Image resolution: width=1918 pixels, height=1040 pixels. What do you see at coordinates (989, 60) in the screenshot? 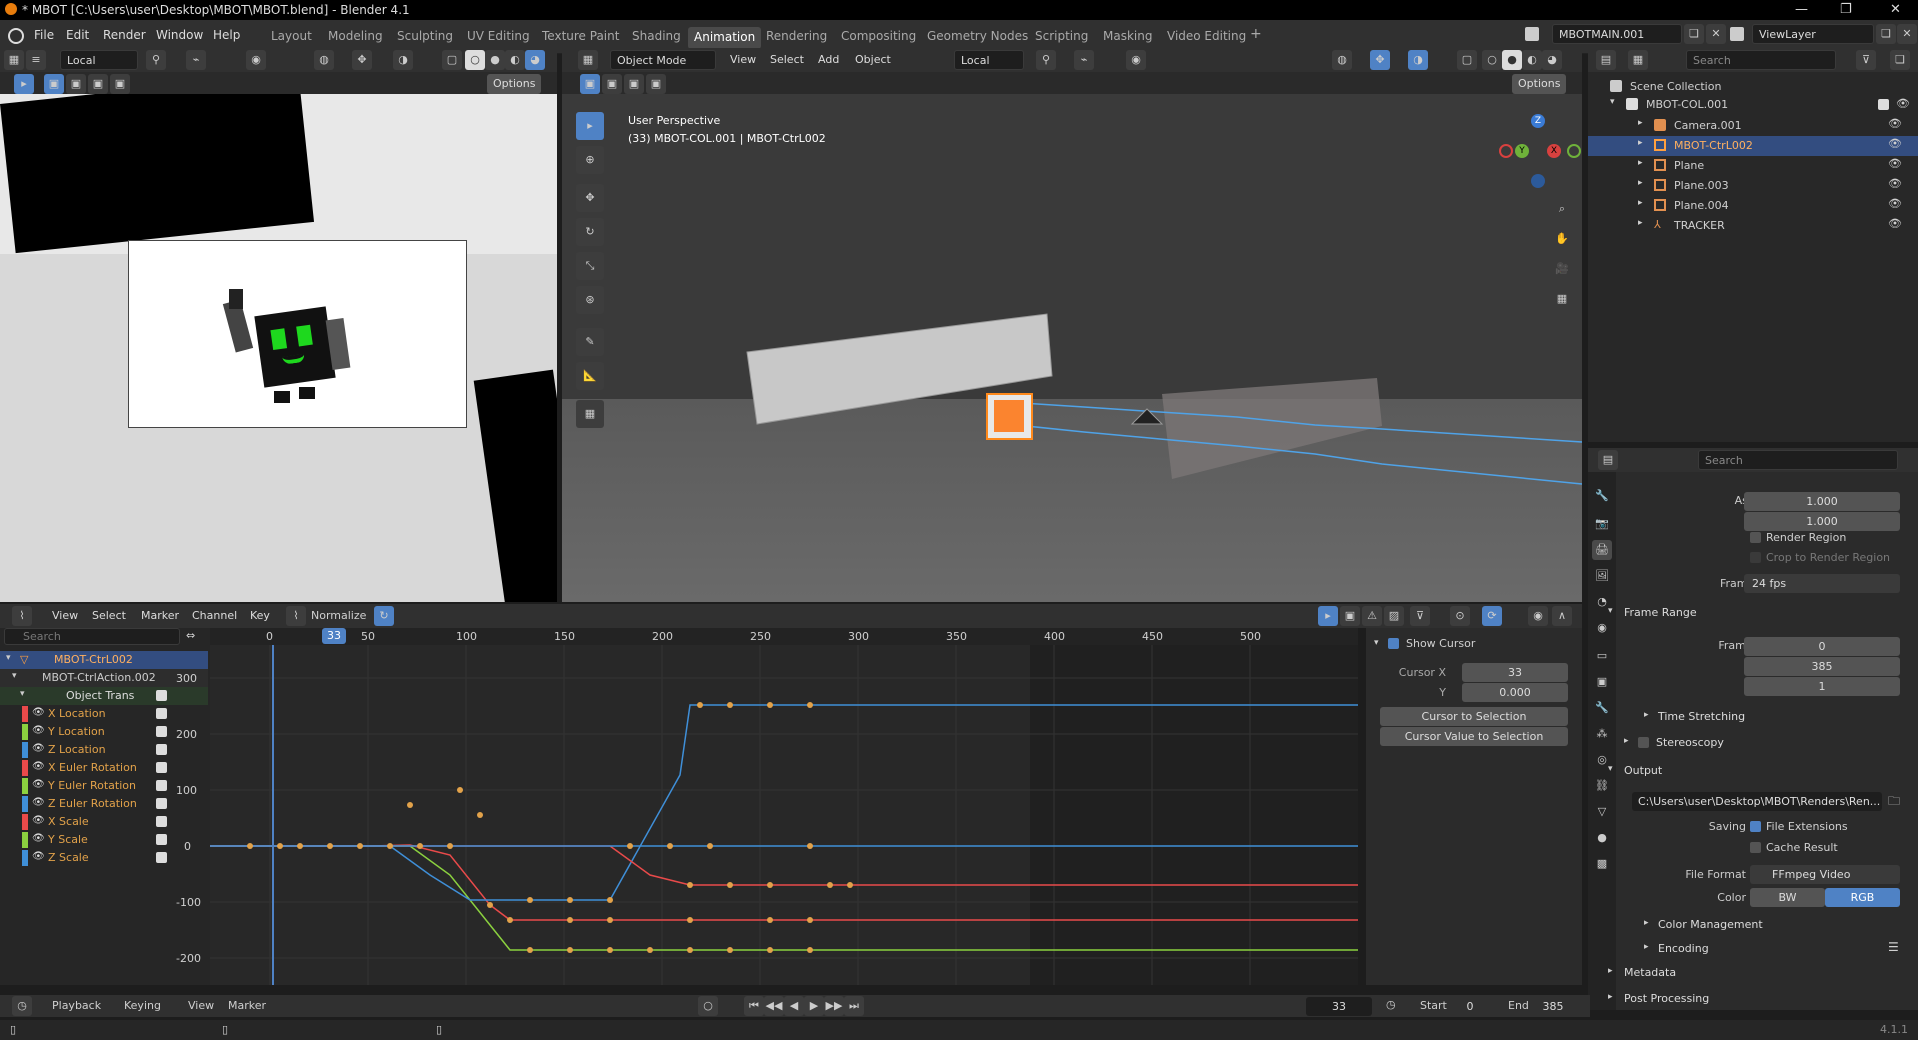
I see `viewport-transform-dropdown: Local` at bounding box center [989, 60].